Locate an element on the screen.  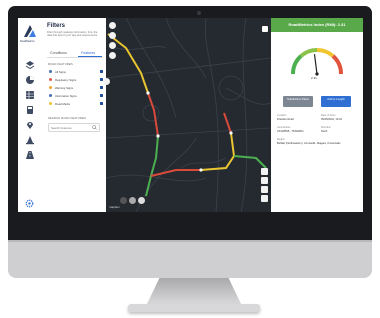
tab-features: Features is located at coordinates (88, 53).